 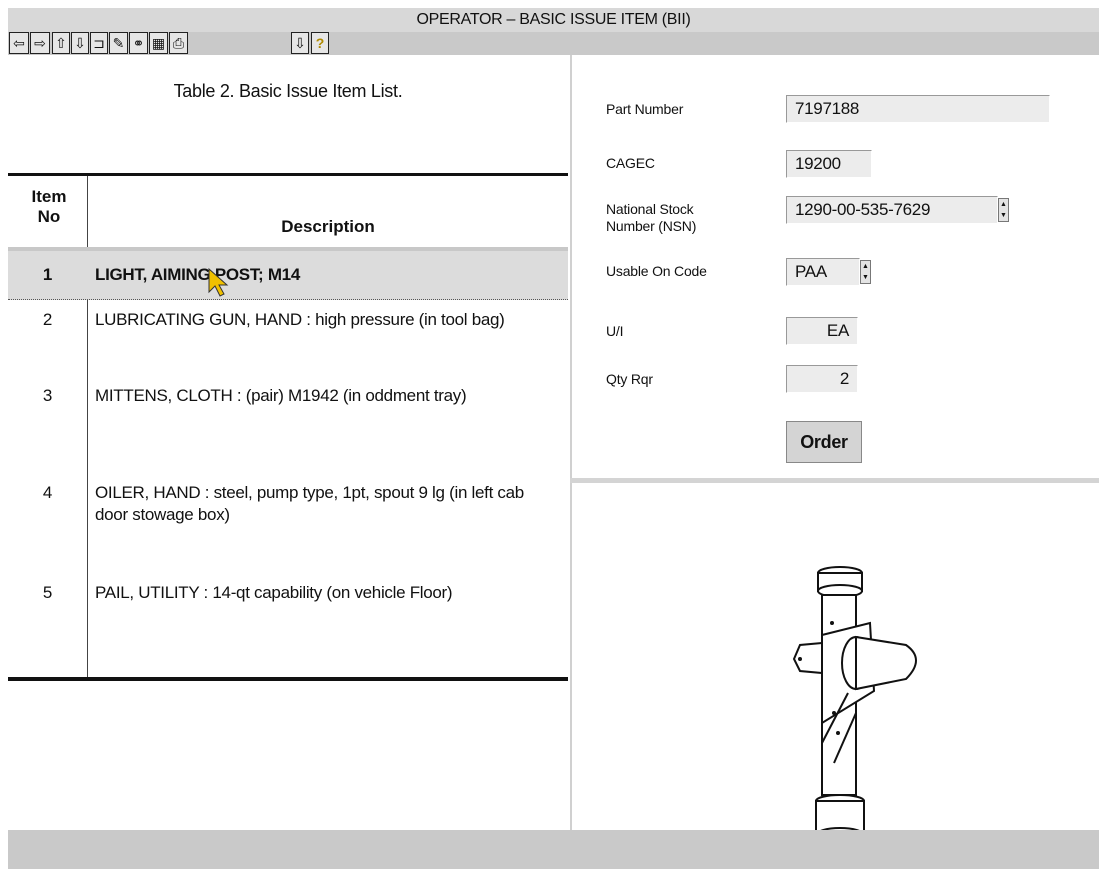 What do you see at coordinates (829, 164) in the screenshot?
I see `cagec-field: 19200` at bounding box center [829, 164].